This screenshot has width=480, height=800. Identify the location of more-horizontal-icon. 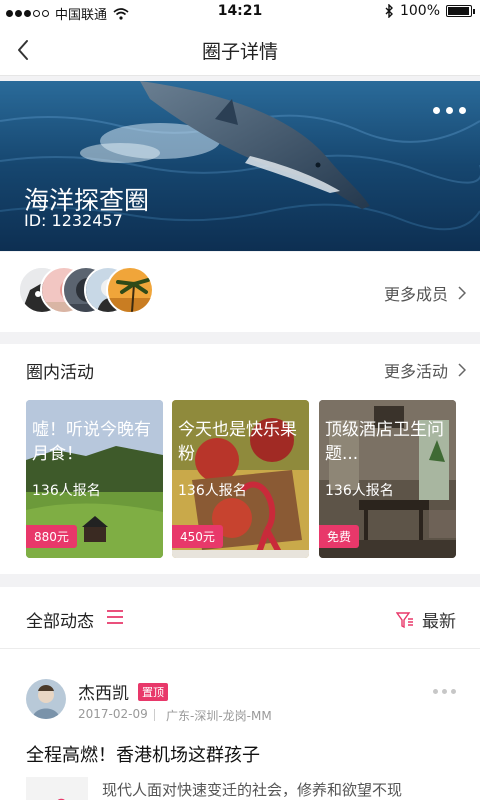
(449, 110).